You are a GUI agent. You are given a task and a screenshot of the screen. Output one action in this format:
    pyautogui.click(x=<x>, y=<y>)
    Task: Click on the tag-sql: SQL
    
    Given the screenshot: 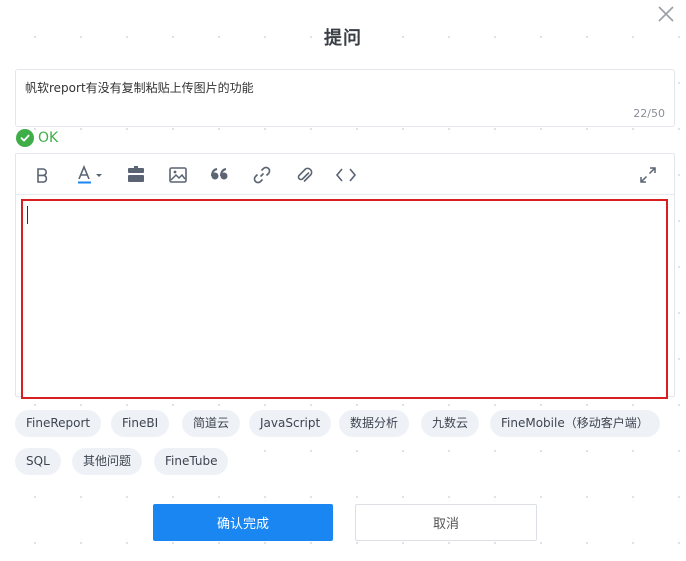 What is the action you would take?
    pyautogui.click(x=38, y=461)
    